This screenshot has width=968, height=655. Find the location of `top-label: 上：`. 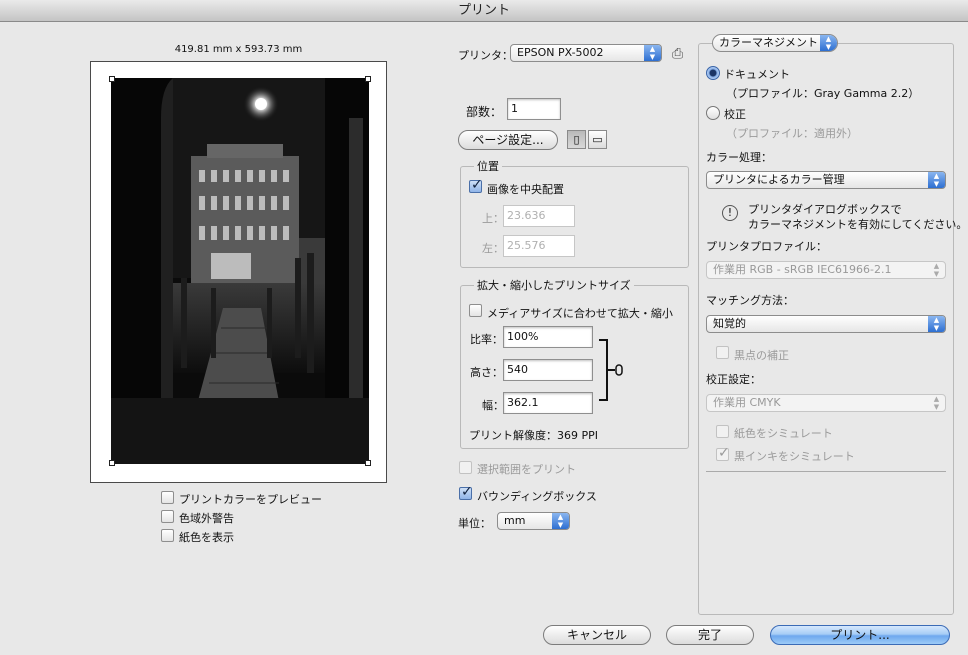

top-label: 上： is located at coordinates (493, 218).